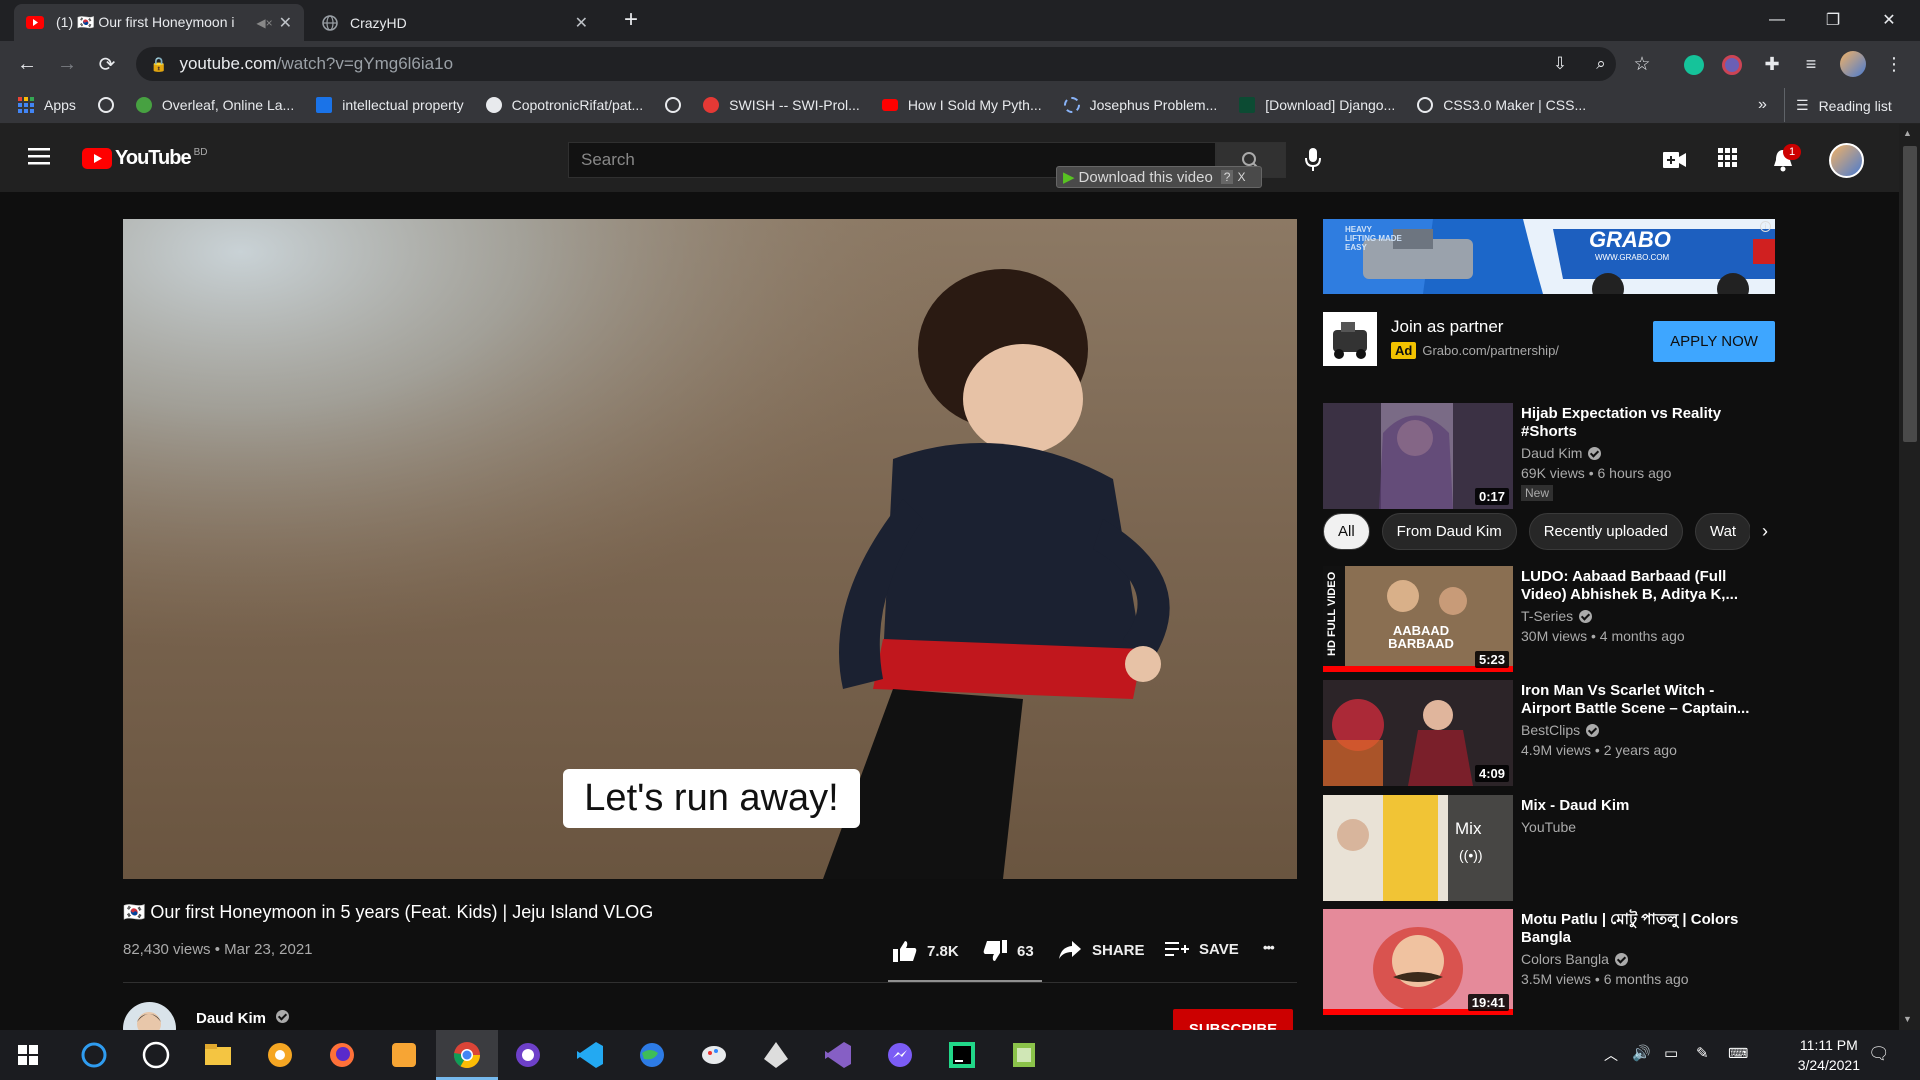  I want to click on video-thumbnail: Mix ((•)), so click(1418, 848).